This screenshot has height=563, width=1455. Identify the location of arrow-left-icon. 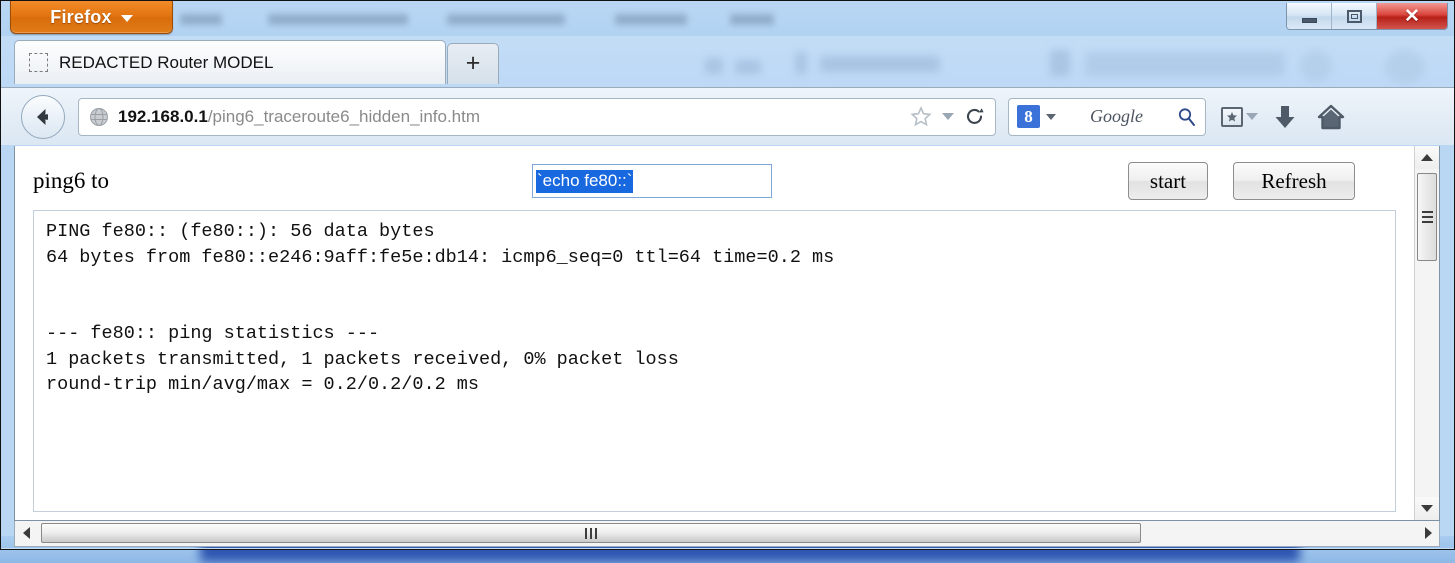
(26, 533).